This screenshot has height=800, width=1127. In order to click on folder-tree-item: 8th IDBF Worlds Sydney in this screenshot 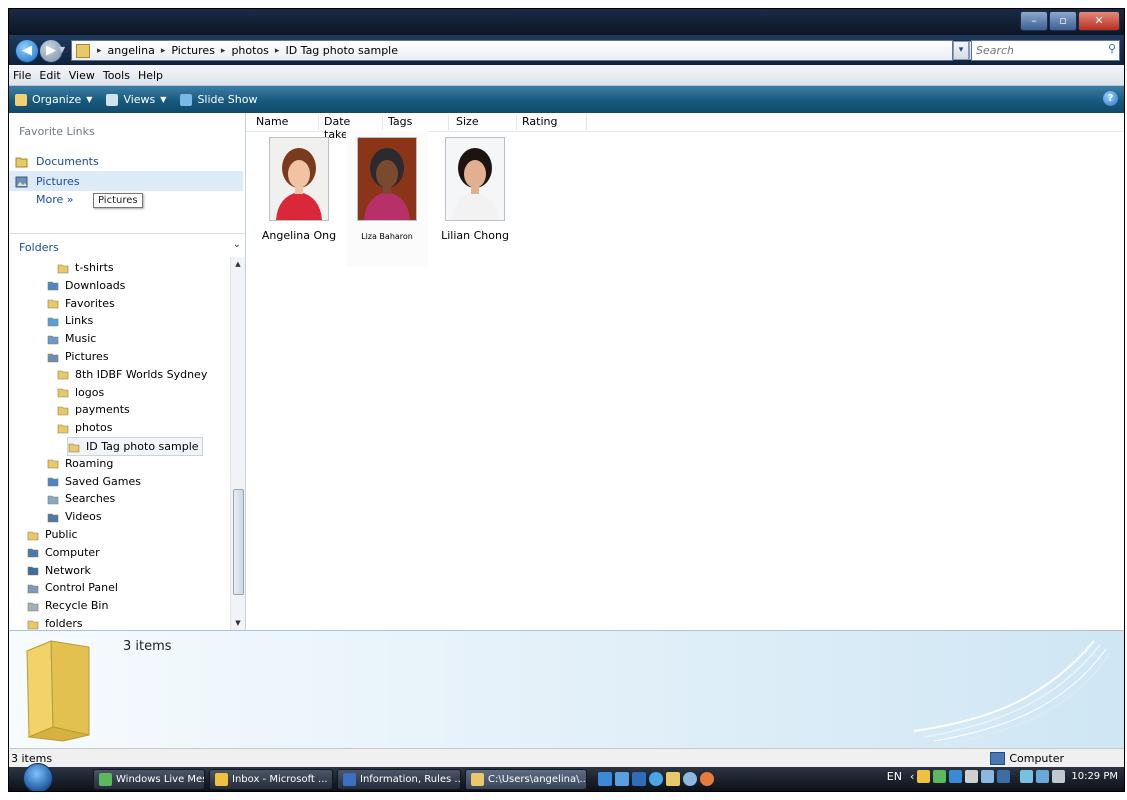, I will do `click(132, 374)`.